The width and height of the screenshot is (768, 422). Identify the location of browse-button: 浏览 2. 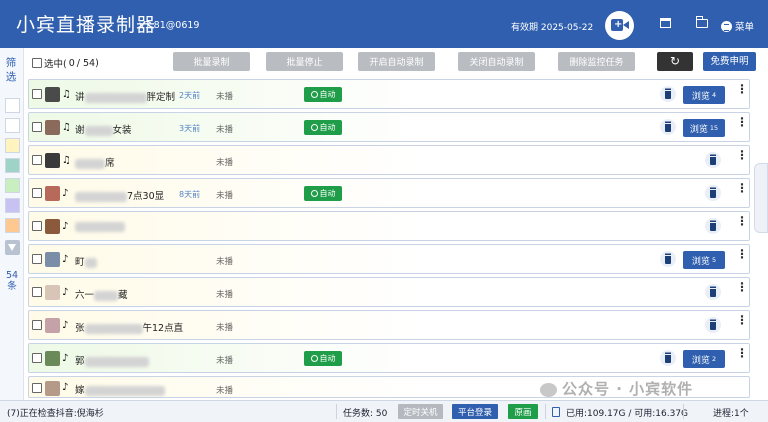
(704, 359).